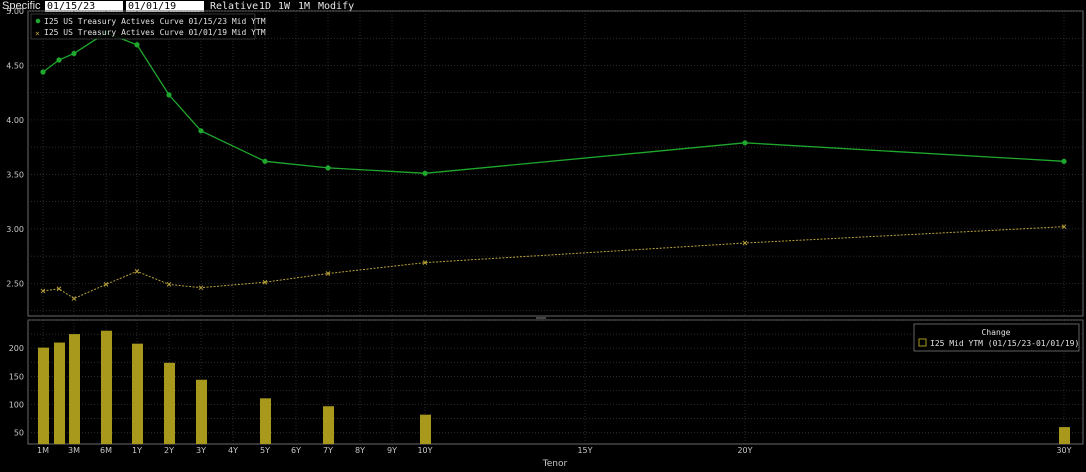 Image resolution: width=1086 pixels, height=472 pixels. Describe the element at coordinates (74, 389) in the screenshot. I see `bar-3M` at that location.